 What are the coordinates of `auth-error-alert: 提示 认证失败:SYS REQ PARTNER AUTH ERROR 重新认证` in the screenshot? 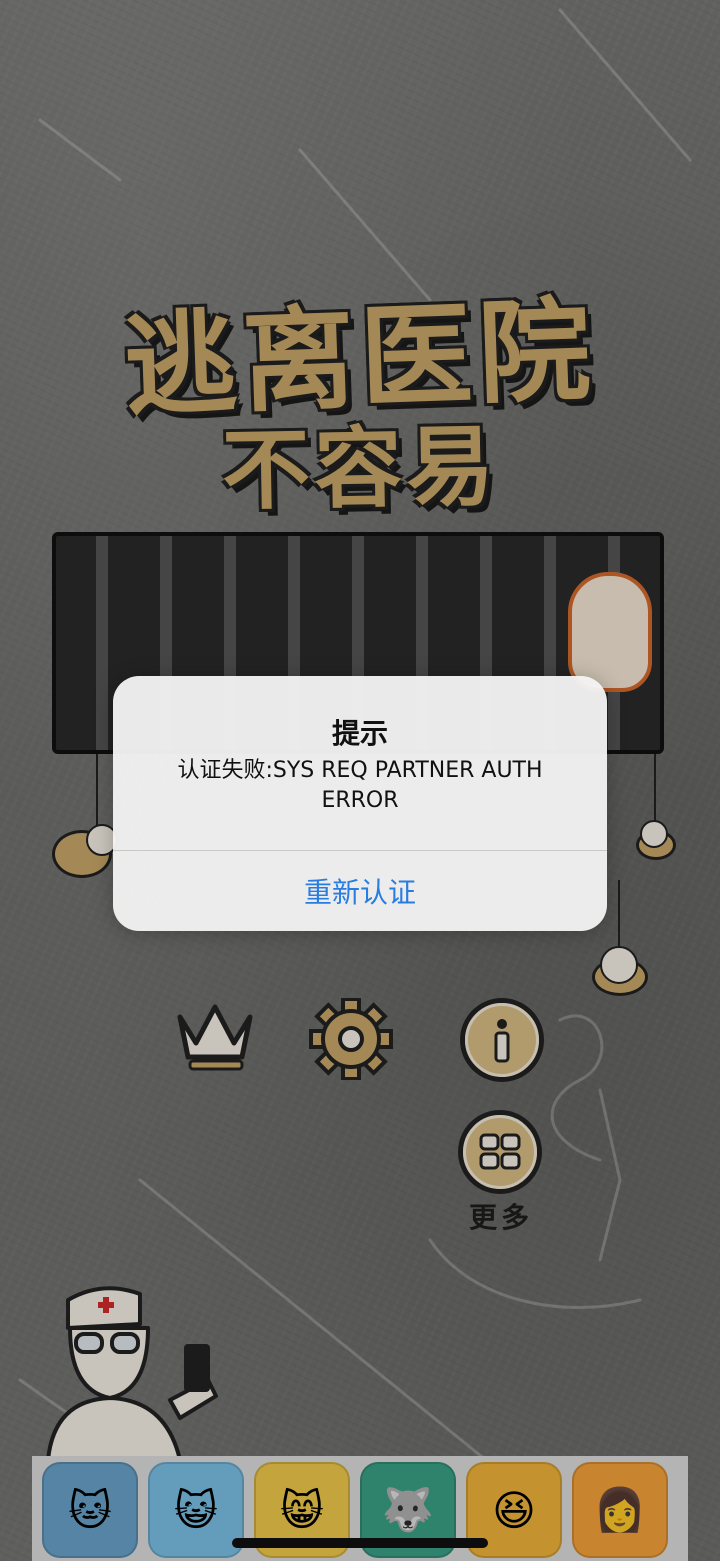 It's located at (360, 803).